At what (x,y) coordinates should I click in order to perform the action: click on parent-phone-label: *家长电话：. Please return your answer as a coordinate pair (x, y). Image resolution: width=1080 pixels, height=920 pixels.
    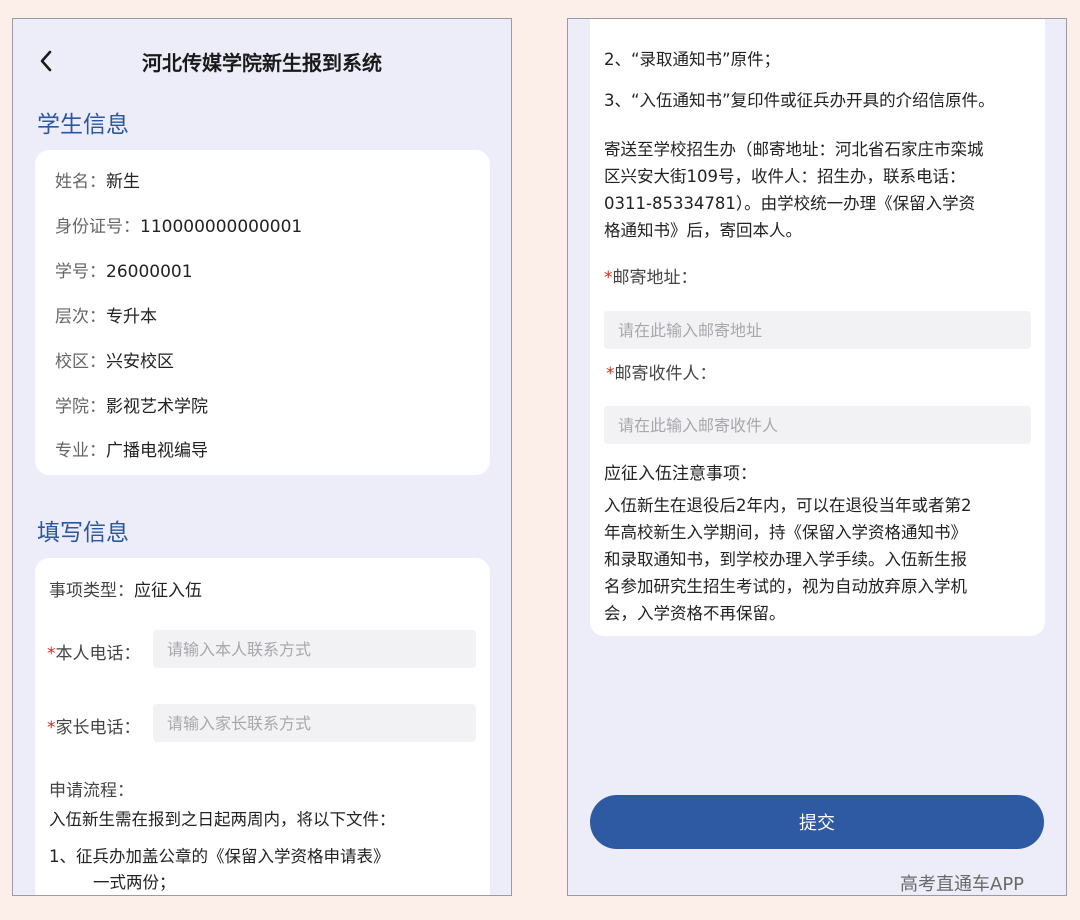
    Looking at the image, I should click on (94, 725).